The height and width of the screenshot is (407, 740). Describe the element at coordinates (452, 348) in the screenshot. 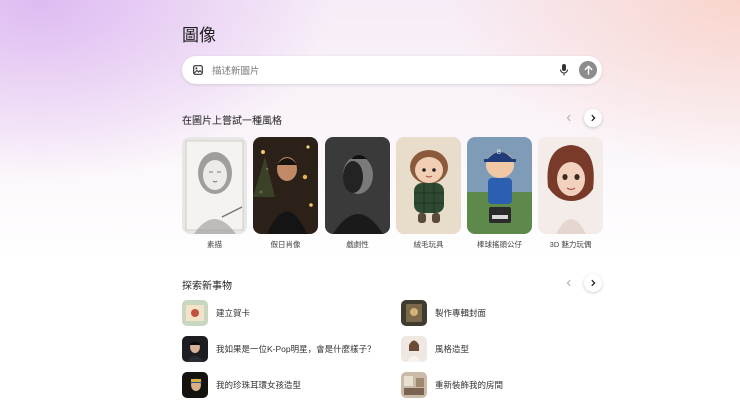

I see `explore-item-label: 風格造型` at that location.